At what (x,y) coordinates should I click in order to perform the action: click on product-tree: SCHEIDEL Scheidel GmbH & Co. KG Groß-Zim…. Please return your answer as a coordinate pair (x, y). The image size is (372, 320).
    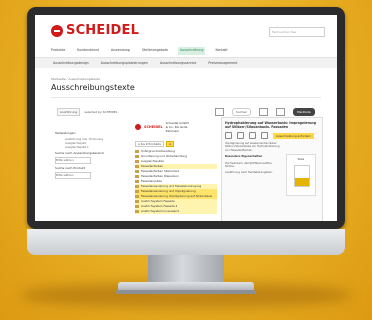
    Looking at the image, I should click on (176, 168).